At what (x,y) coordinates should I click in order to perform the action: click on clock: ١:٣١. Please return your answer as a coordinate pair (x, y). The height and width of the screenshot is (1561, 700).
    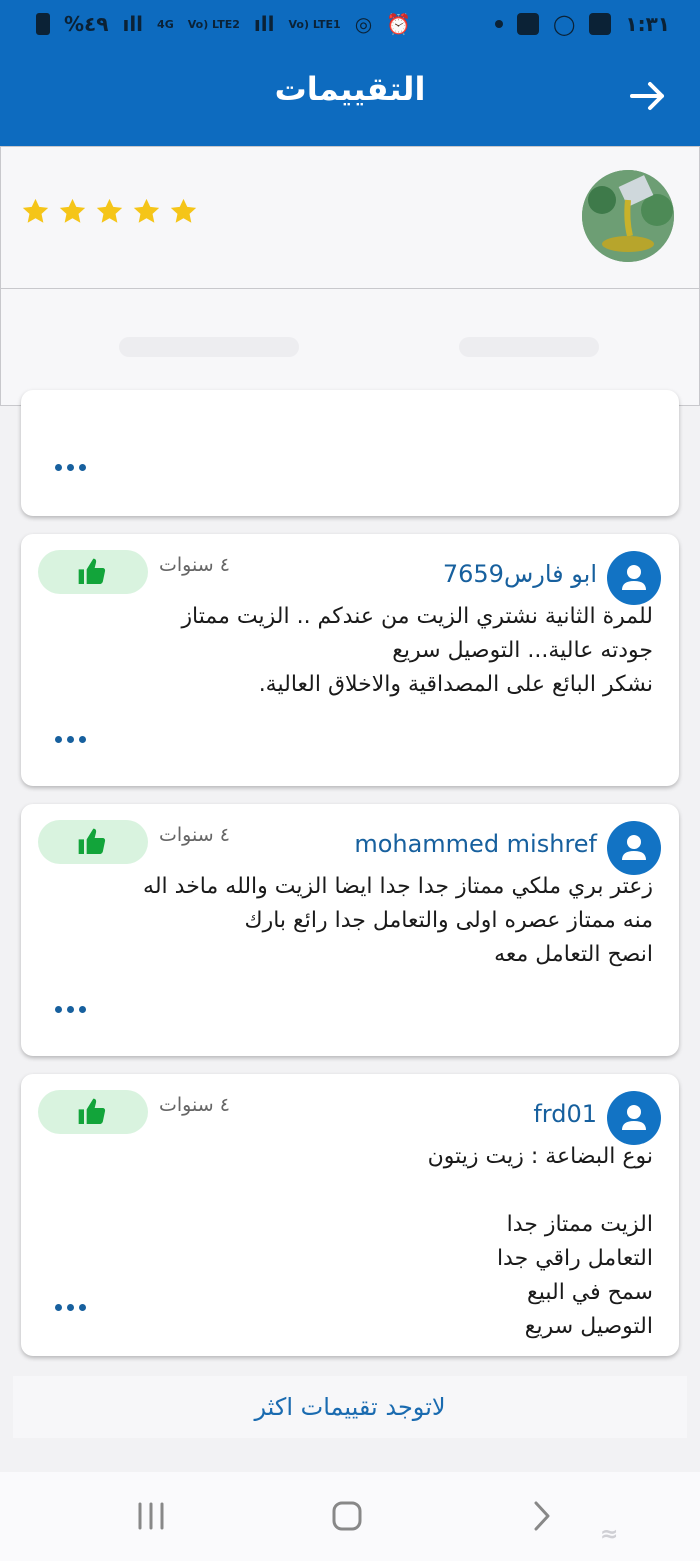
    Looking at the image, I should click on (647, 24).